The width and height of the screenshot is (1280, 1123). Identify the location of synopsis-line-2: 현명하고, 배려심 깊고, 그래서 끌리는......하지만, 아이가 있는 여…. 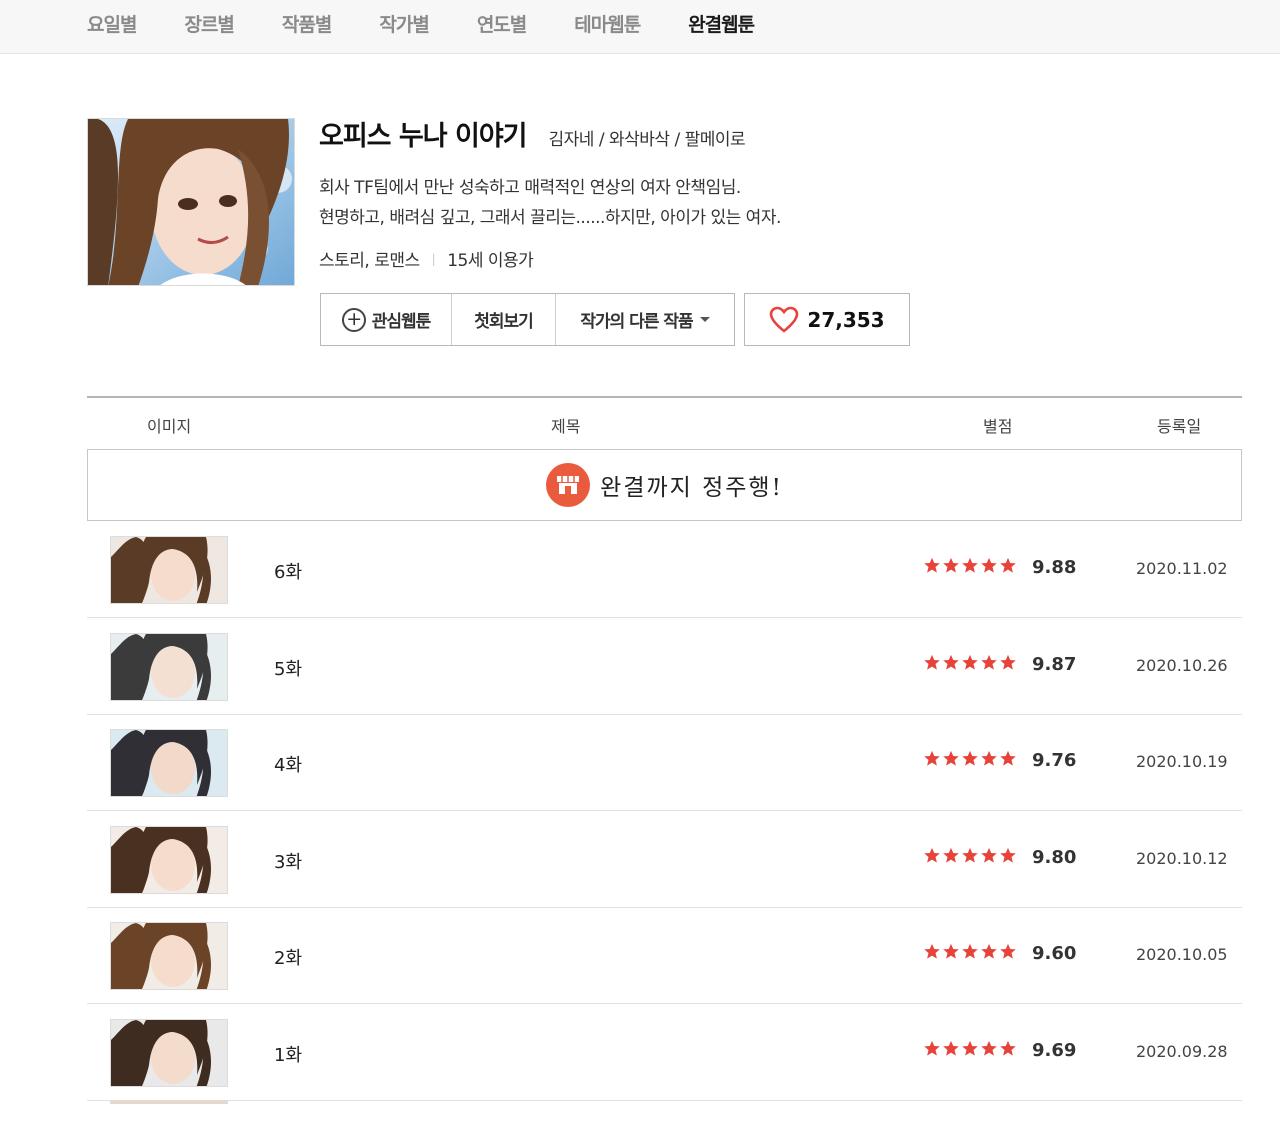
(550, 218).